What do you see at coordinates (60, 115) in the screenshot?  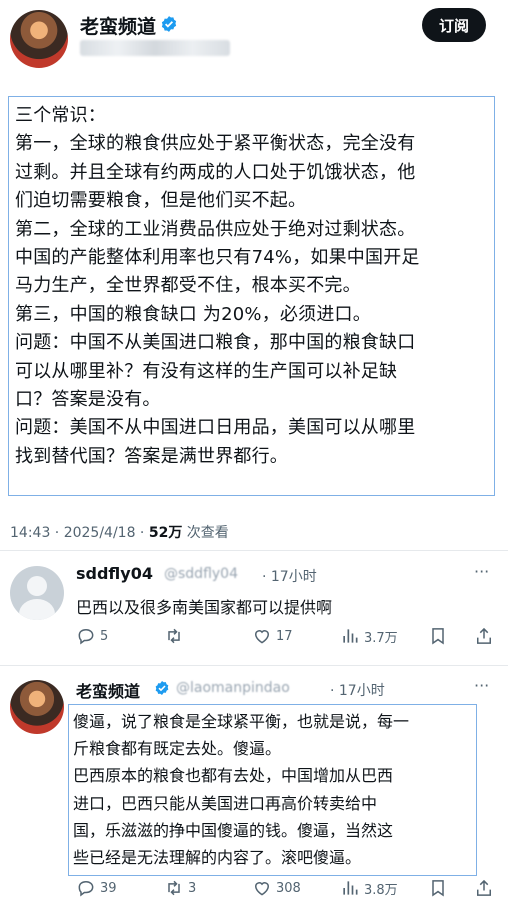 I see `post-line: 三个常识：` at bounding box center [60, 115].